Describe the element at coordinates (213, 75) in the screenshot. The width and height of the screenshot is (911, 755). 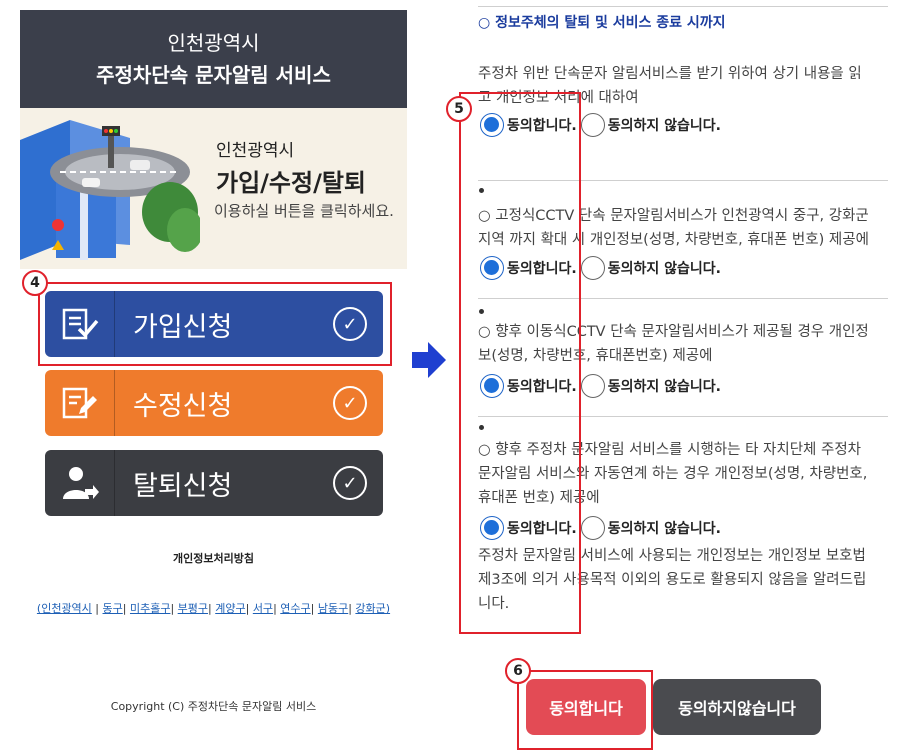
I see `header-service-title: 주정차단속 문자알림 서비스` at that location.